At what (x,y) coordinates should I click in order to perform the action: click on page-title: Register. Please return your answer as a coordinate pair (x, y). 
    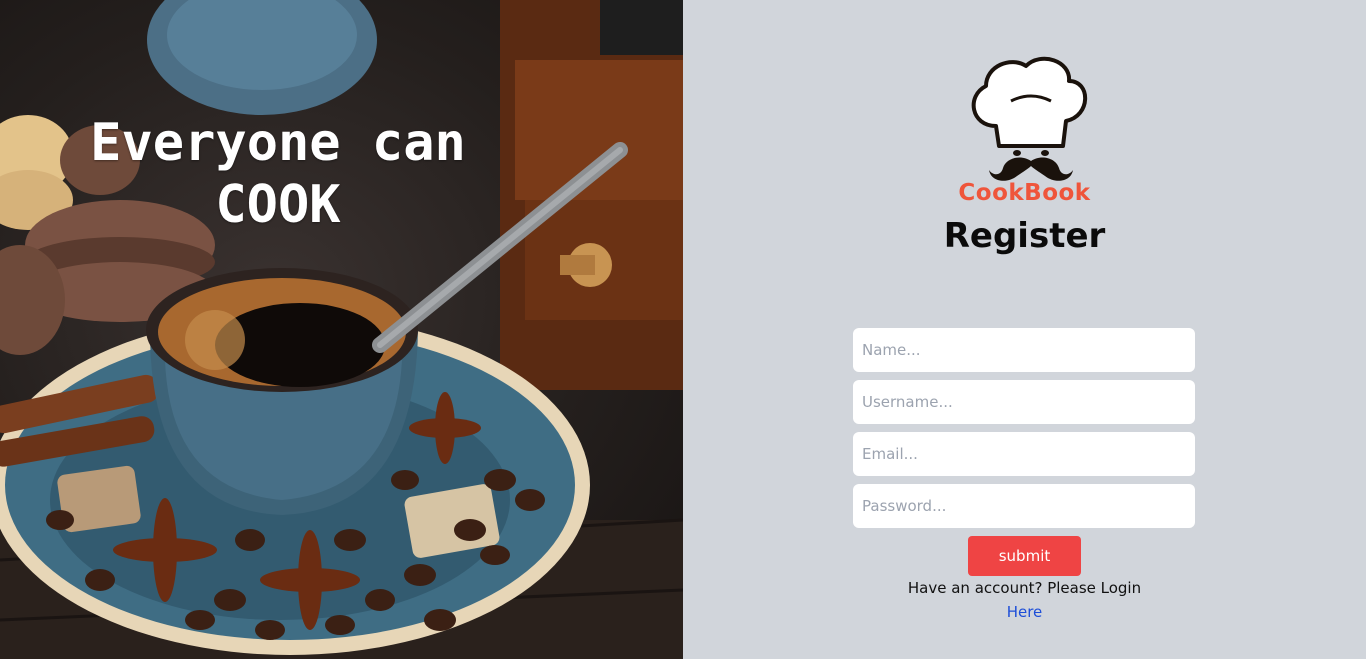
    Looking at the image, I should click on (1024, 236).